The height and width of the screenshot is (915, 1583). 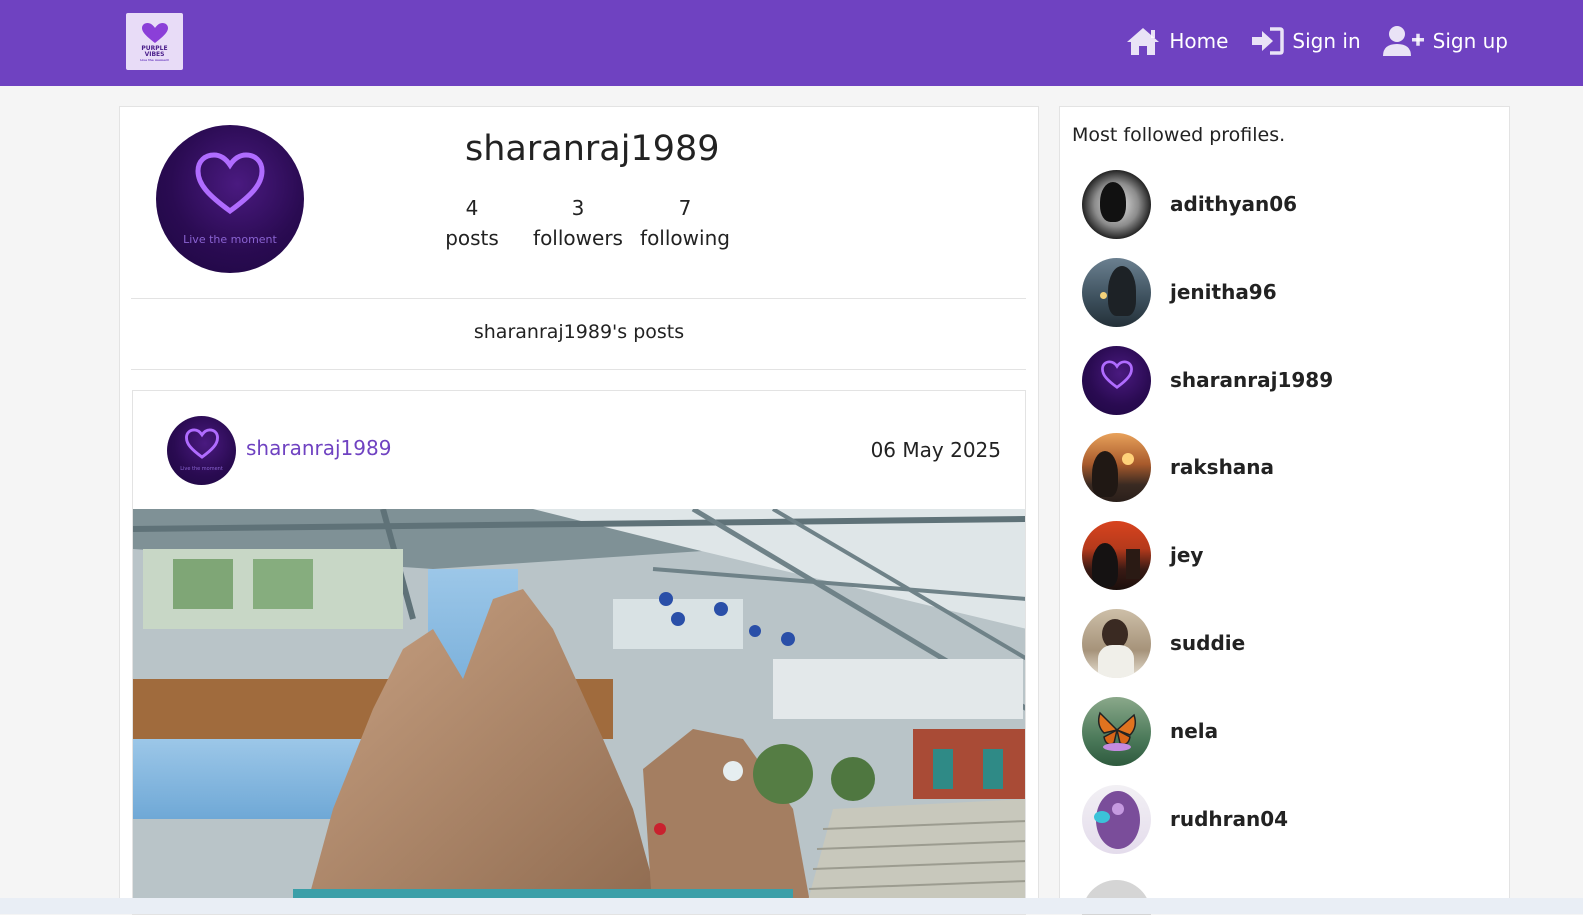 What do you see at coordinates (1199, 41) in the screenshot?
I see `nav-home-label: Home` at bounding box center [1199, 41].